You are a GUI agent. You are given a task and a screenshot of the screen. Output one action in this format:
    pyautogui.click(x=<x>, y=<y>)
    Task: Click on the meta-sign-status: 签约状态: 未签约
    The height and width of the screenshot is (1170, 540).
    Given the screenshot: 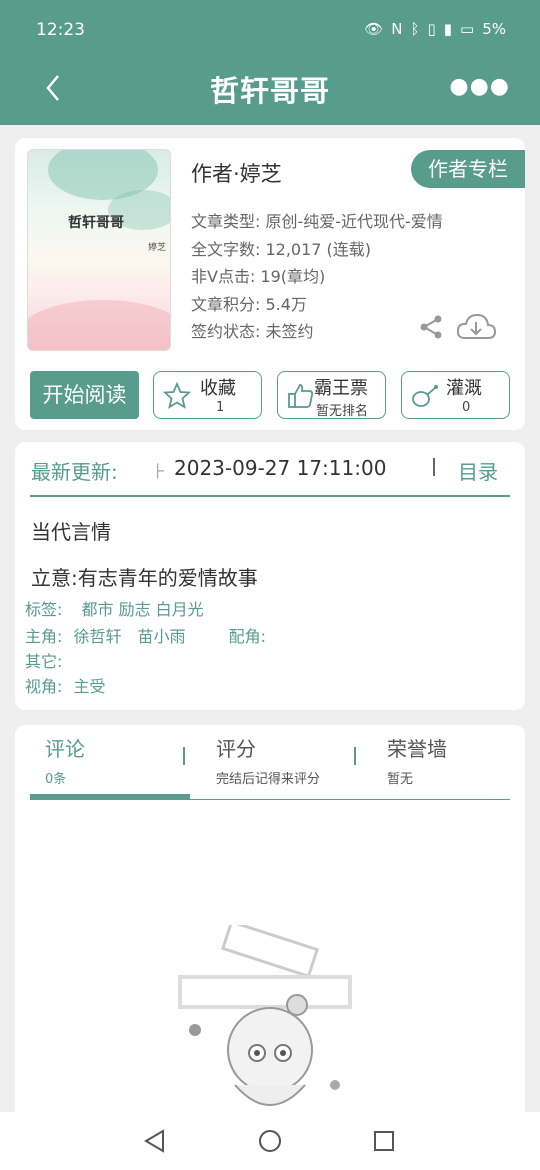 What is the action you would take?
    pyautogui.click(x=252, y=331)
    